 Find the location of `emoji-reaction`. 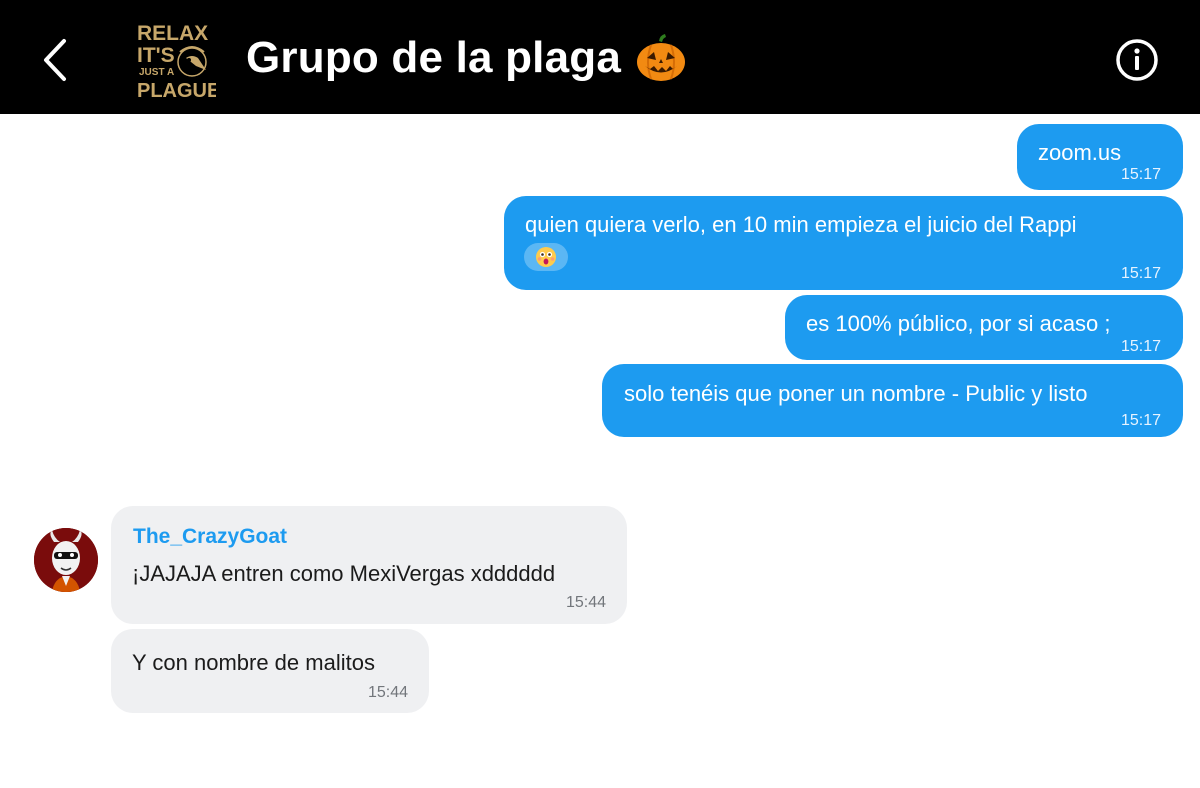

emoji-reaction is located at coordinates (546, 257).